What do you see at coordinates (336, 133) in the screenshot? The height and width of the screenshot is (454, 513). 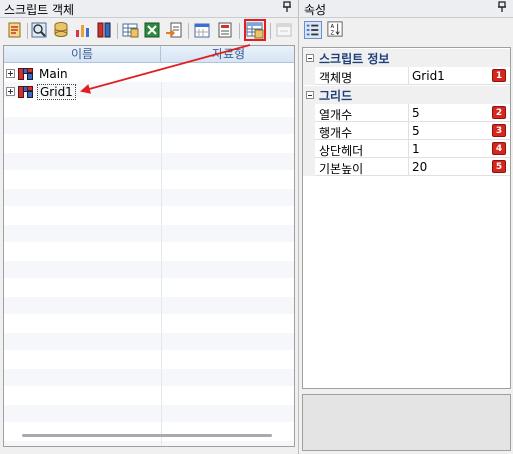 I see `property-name: 행개수` at bounding box center [336, 133].